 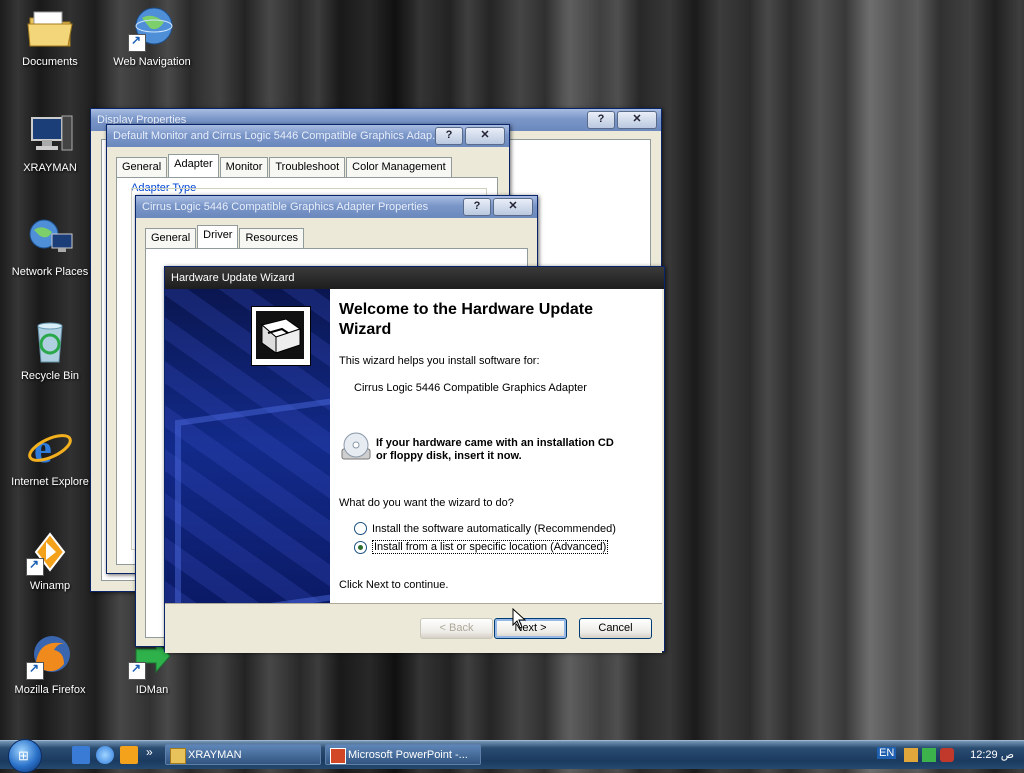 I want to click on desktop-icon-winamp: Winamp, so click(x=50, y=560).